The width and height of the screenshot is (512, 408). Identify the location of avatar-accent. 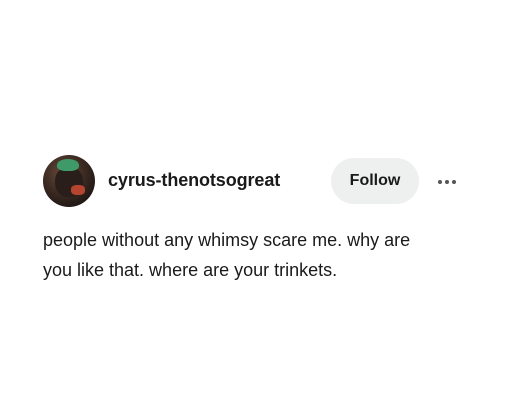
(78, 190).